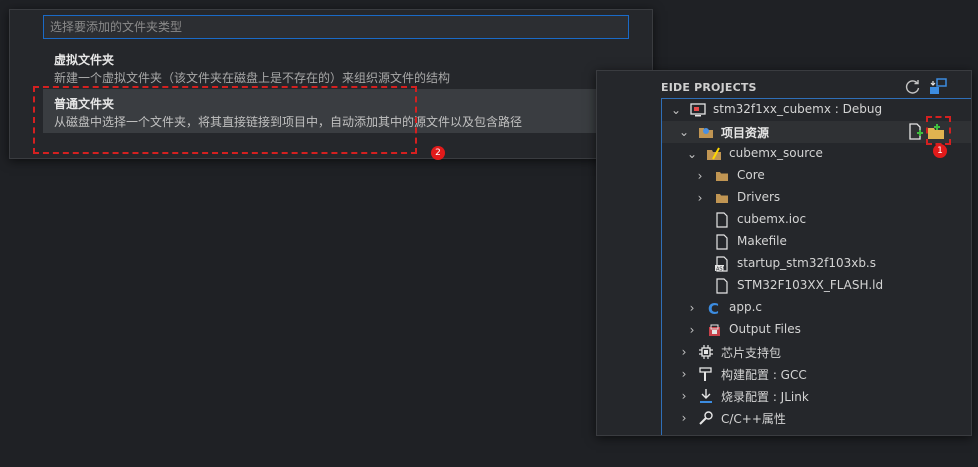  What do you see at coordinates (776, 153) in the screenshot?
I see `tree-item-label: cubemx_source` at bounding box center [776, 153].